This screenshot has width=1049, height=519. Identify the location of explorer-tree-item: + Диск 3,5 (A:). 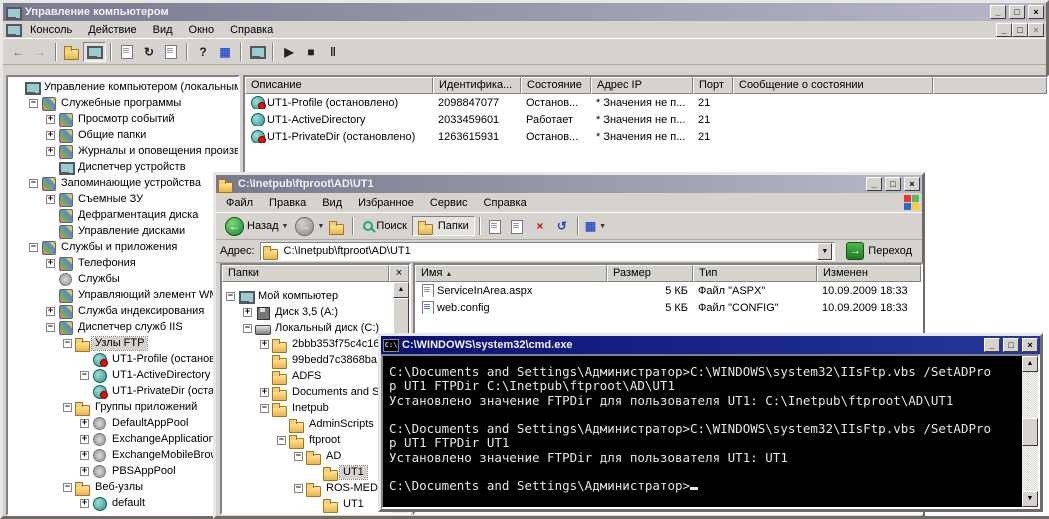
(315, 312).